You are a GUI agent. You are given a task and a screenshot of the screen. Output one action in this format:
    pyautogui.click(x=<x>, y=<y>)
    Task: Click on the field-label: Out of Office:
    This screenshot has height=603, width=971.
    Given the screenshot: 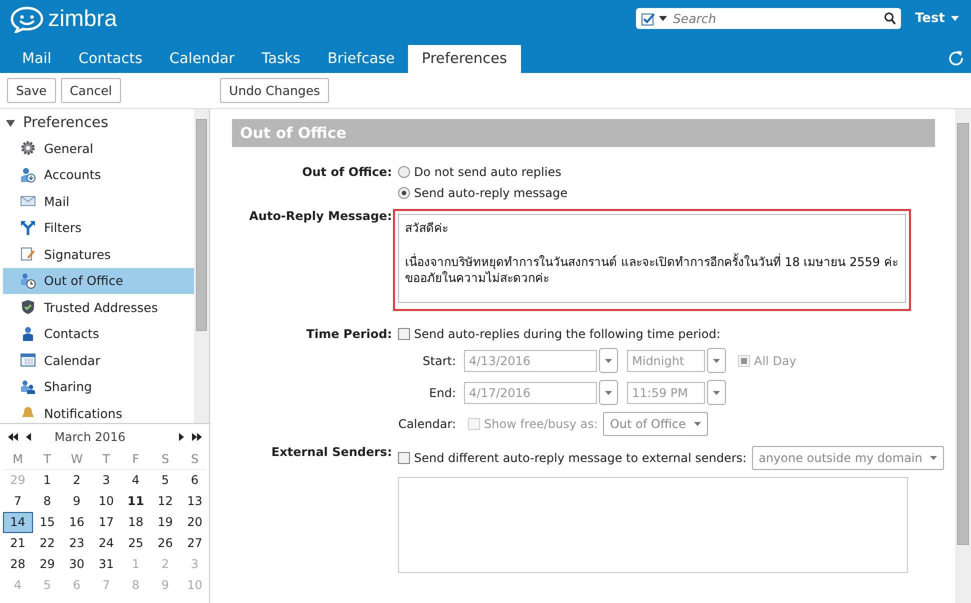 What is the action you would take?
    pyautogui.click(x=346, y=173)
    